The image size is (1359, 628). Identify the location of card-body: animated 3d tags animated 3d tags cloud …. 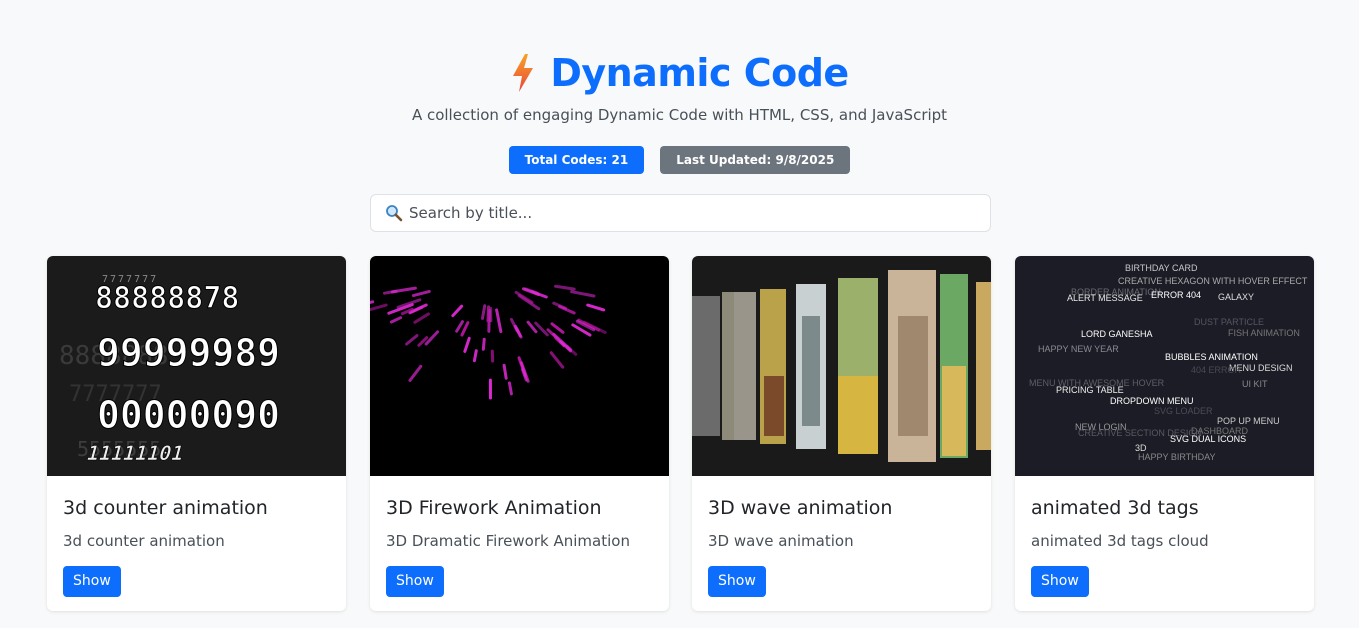
(1164, 536).